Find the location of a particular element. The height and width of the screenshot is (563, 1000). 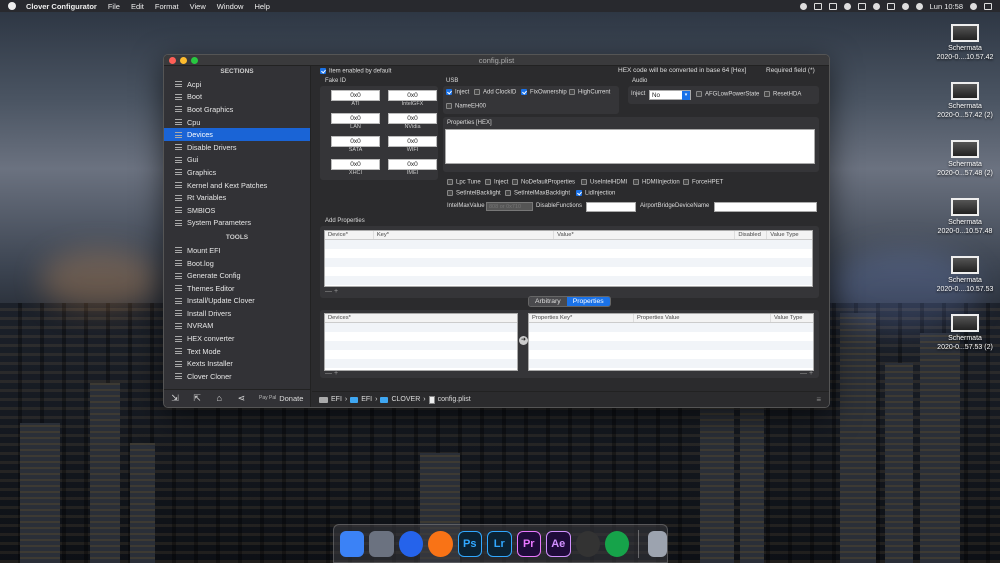

menu-app-name: Clover Configurator is located at coordinates (61, 6).